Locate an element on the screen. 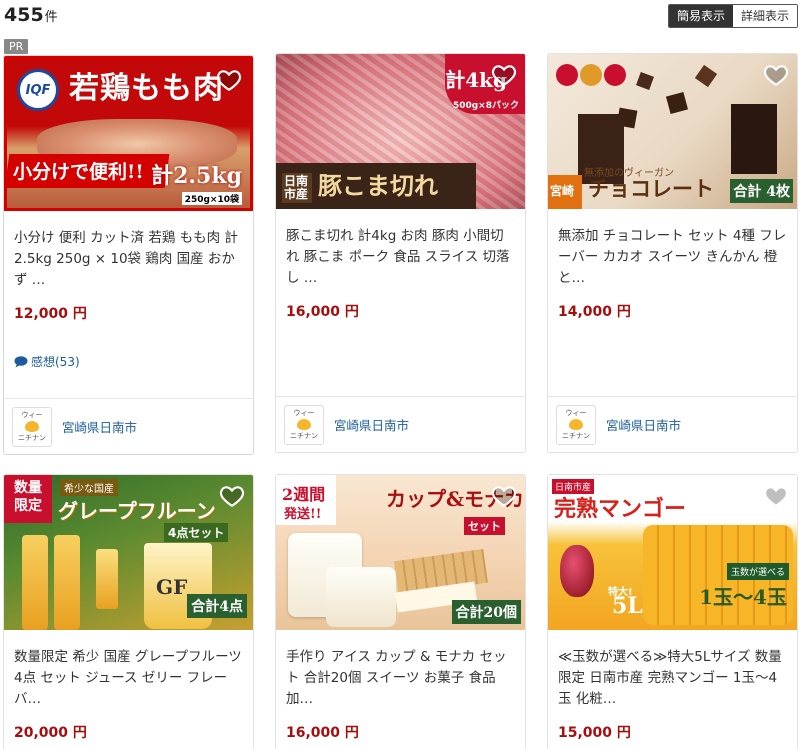 Image resolution: width=803 pixels, height=749 pixels. product-price: 12,000 円 is located at coordinates (50, 314).